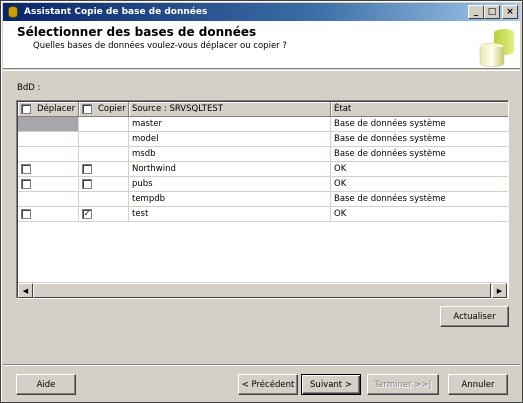 The height and width of the screenshot is (403, 523). What do you see at coordinates (104, 214) in the screenshot?
I see `copy-cell: ✓` at bounding box center [104, 214].